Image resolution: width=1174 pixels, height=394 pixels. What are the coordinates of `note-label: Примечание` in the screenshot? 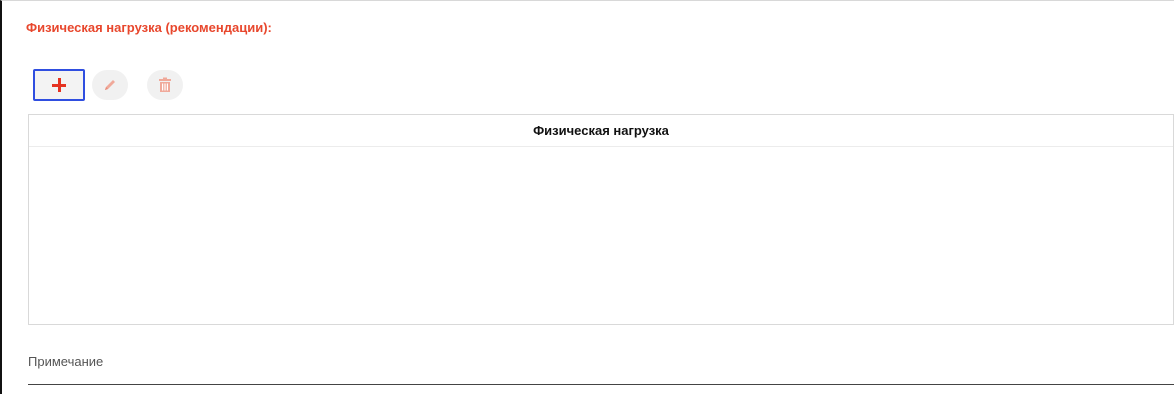 It's located at (66, 361).